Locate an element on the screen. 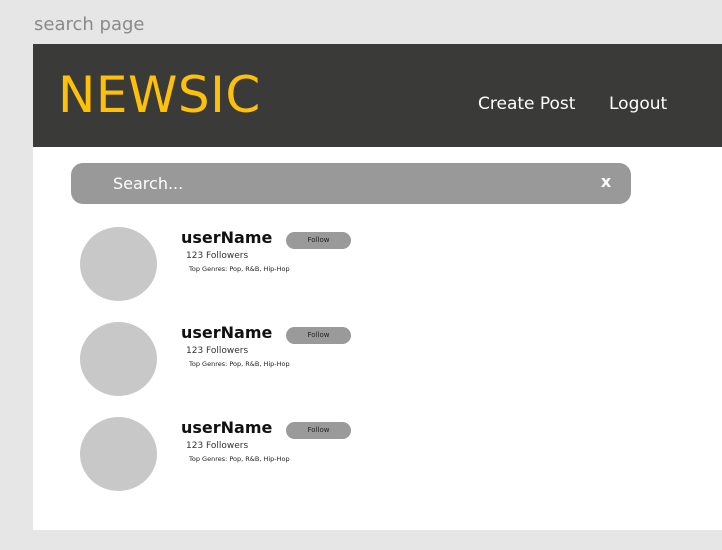 This screenshot has height=550, width=722. frame-label: search page is located at coordinates (89, 24).